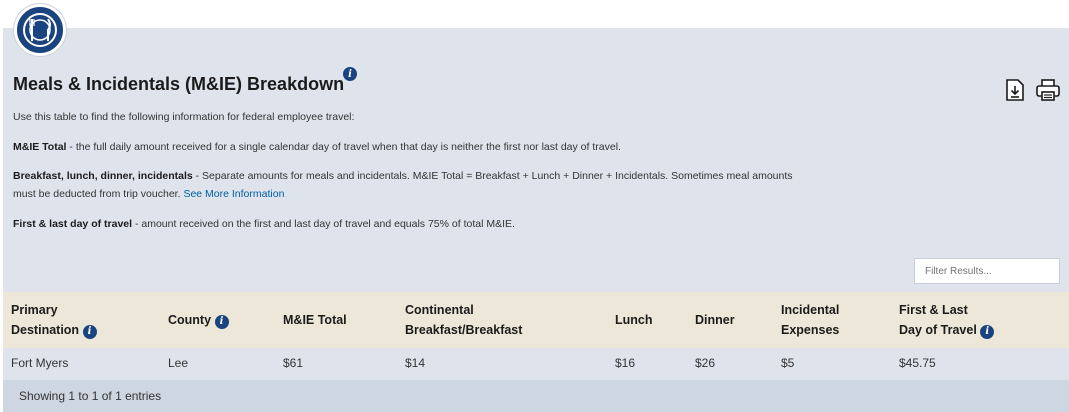  Describe the element at coordinates (103, 176) in the screenshot. I see `meals-label: Breakfast, lunch, dinner, incidentals` at that location.